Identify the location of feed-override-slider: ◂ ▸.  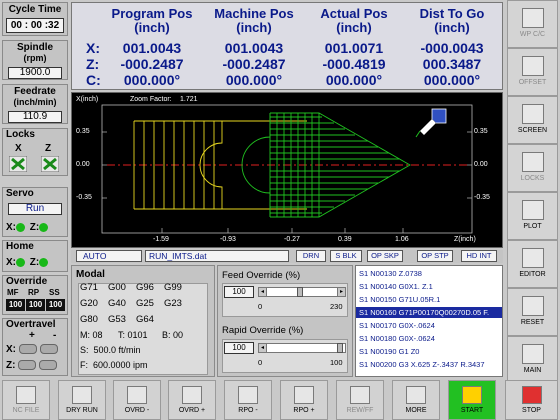
(302, 292).